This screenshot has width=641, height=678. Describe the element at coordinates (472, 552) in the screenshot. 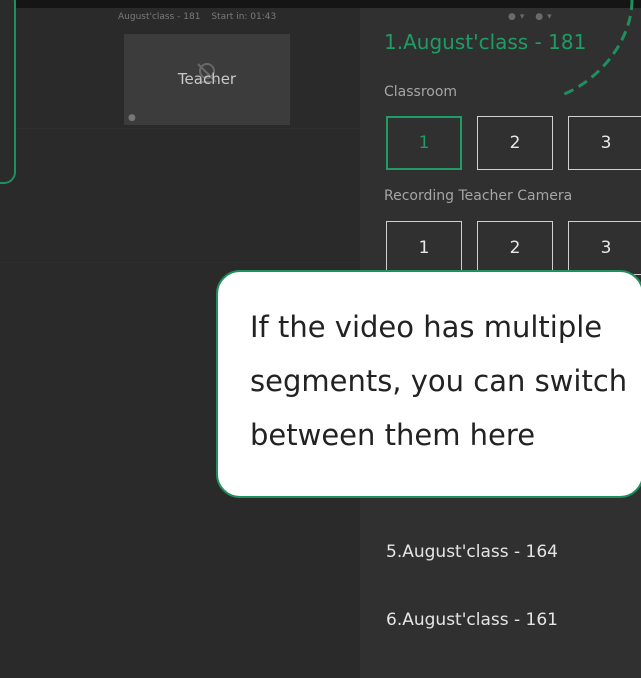

I see `class-list-item-5: 5.August'class - 164` at that location.